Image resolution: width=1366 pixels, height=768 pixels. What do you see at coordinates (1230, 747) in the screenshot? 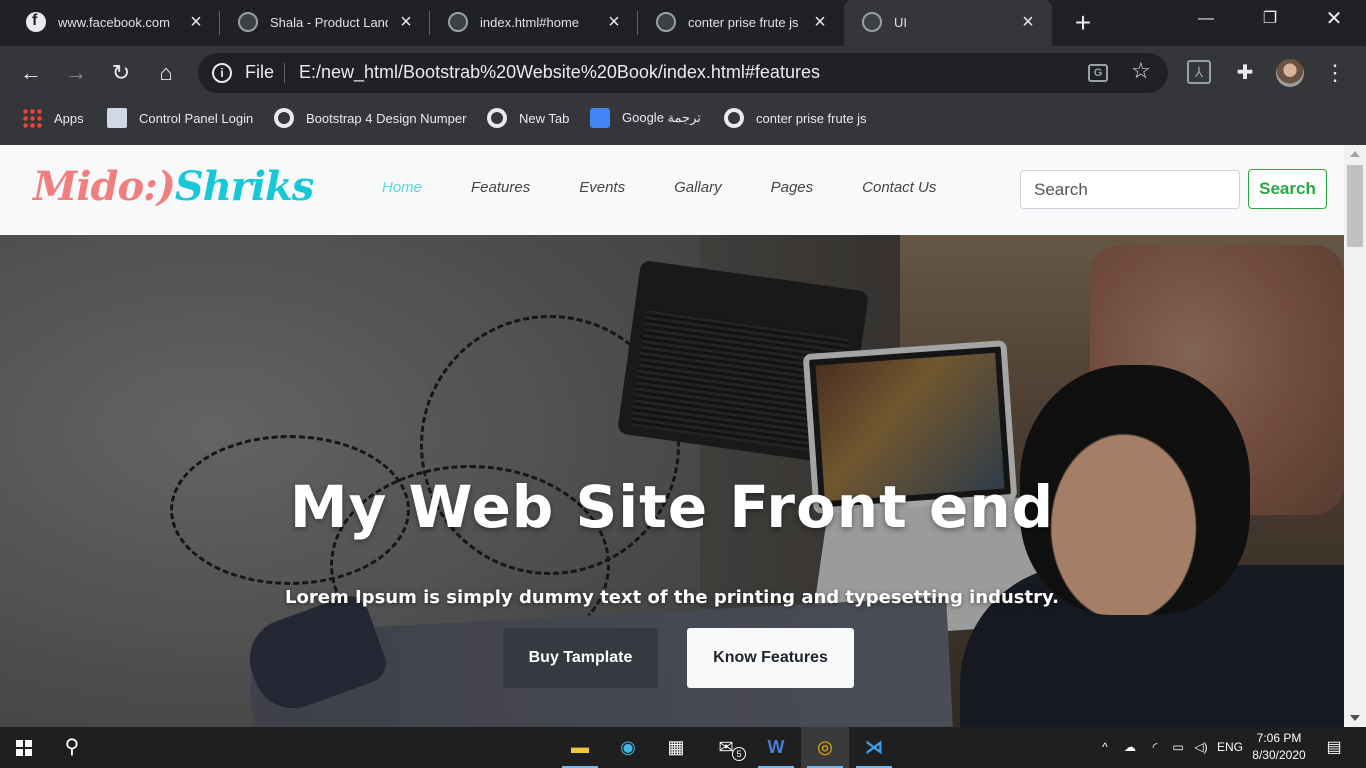
I see `language-indicator: ENG` at bounding box center [1230, 747].